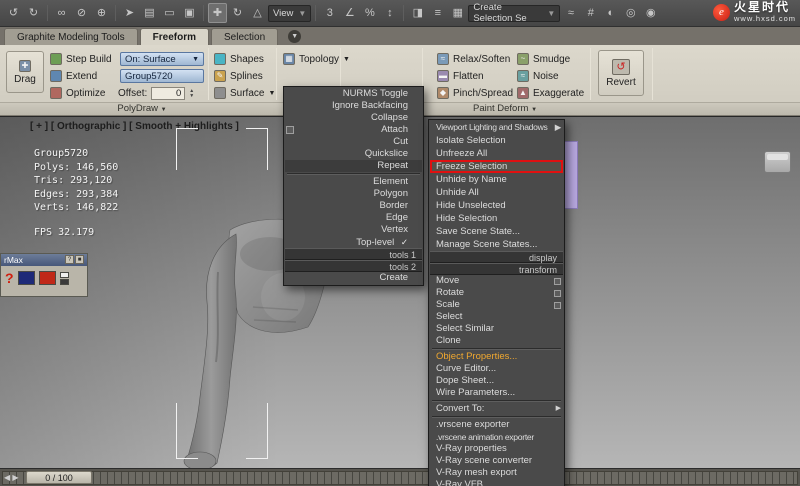 The image size is (800, 486). Describe the element at coordinates (353, 142) in the screenshot. I see `menu-item-cut: Cut` at that location.